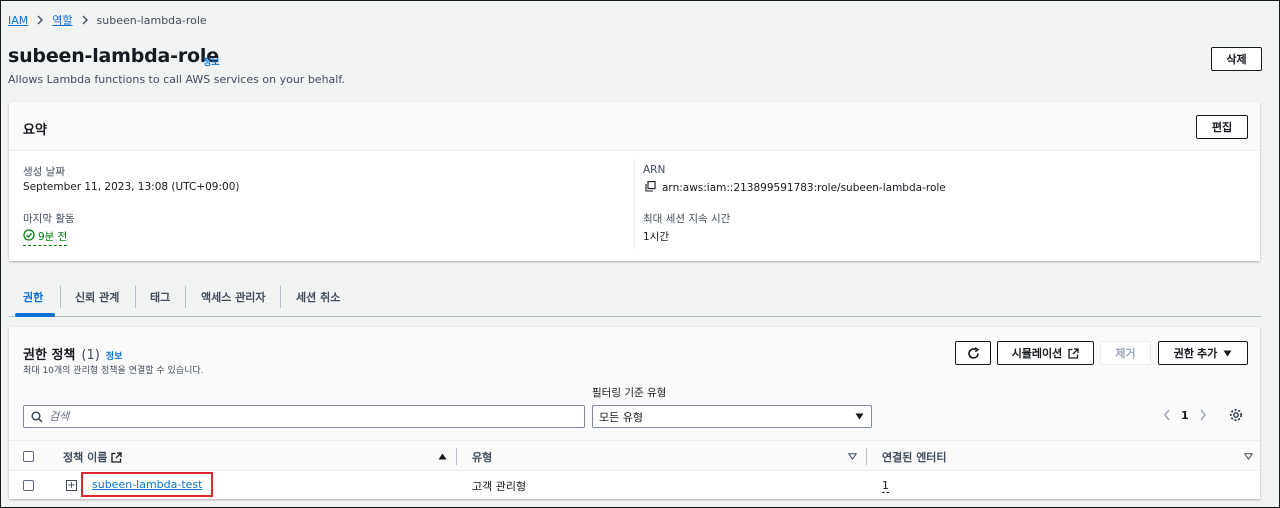 The width and height of the screenshot is (1280, 508). What do you see at coordinates (37, 416) in the screenshot?
I see `search-icon` at bounding box center [37, 416].